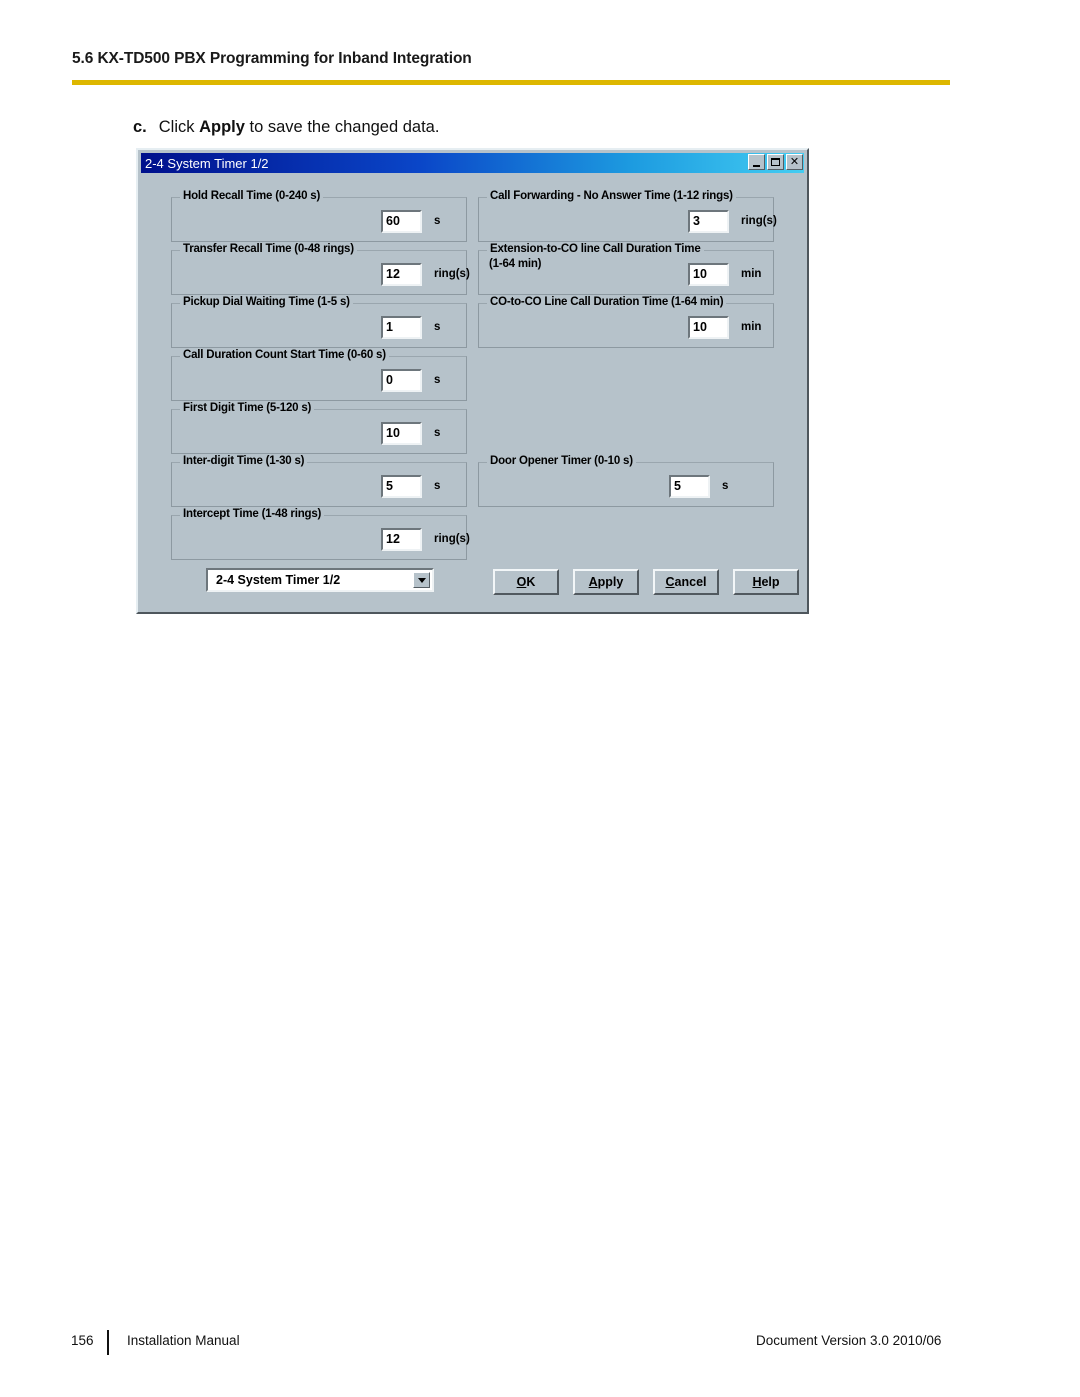  What do you see at coordinates (401, 274) in the screenshot?
I see `transfer-recall-time-input: 12` at bounding box center [401, 274].